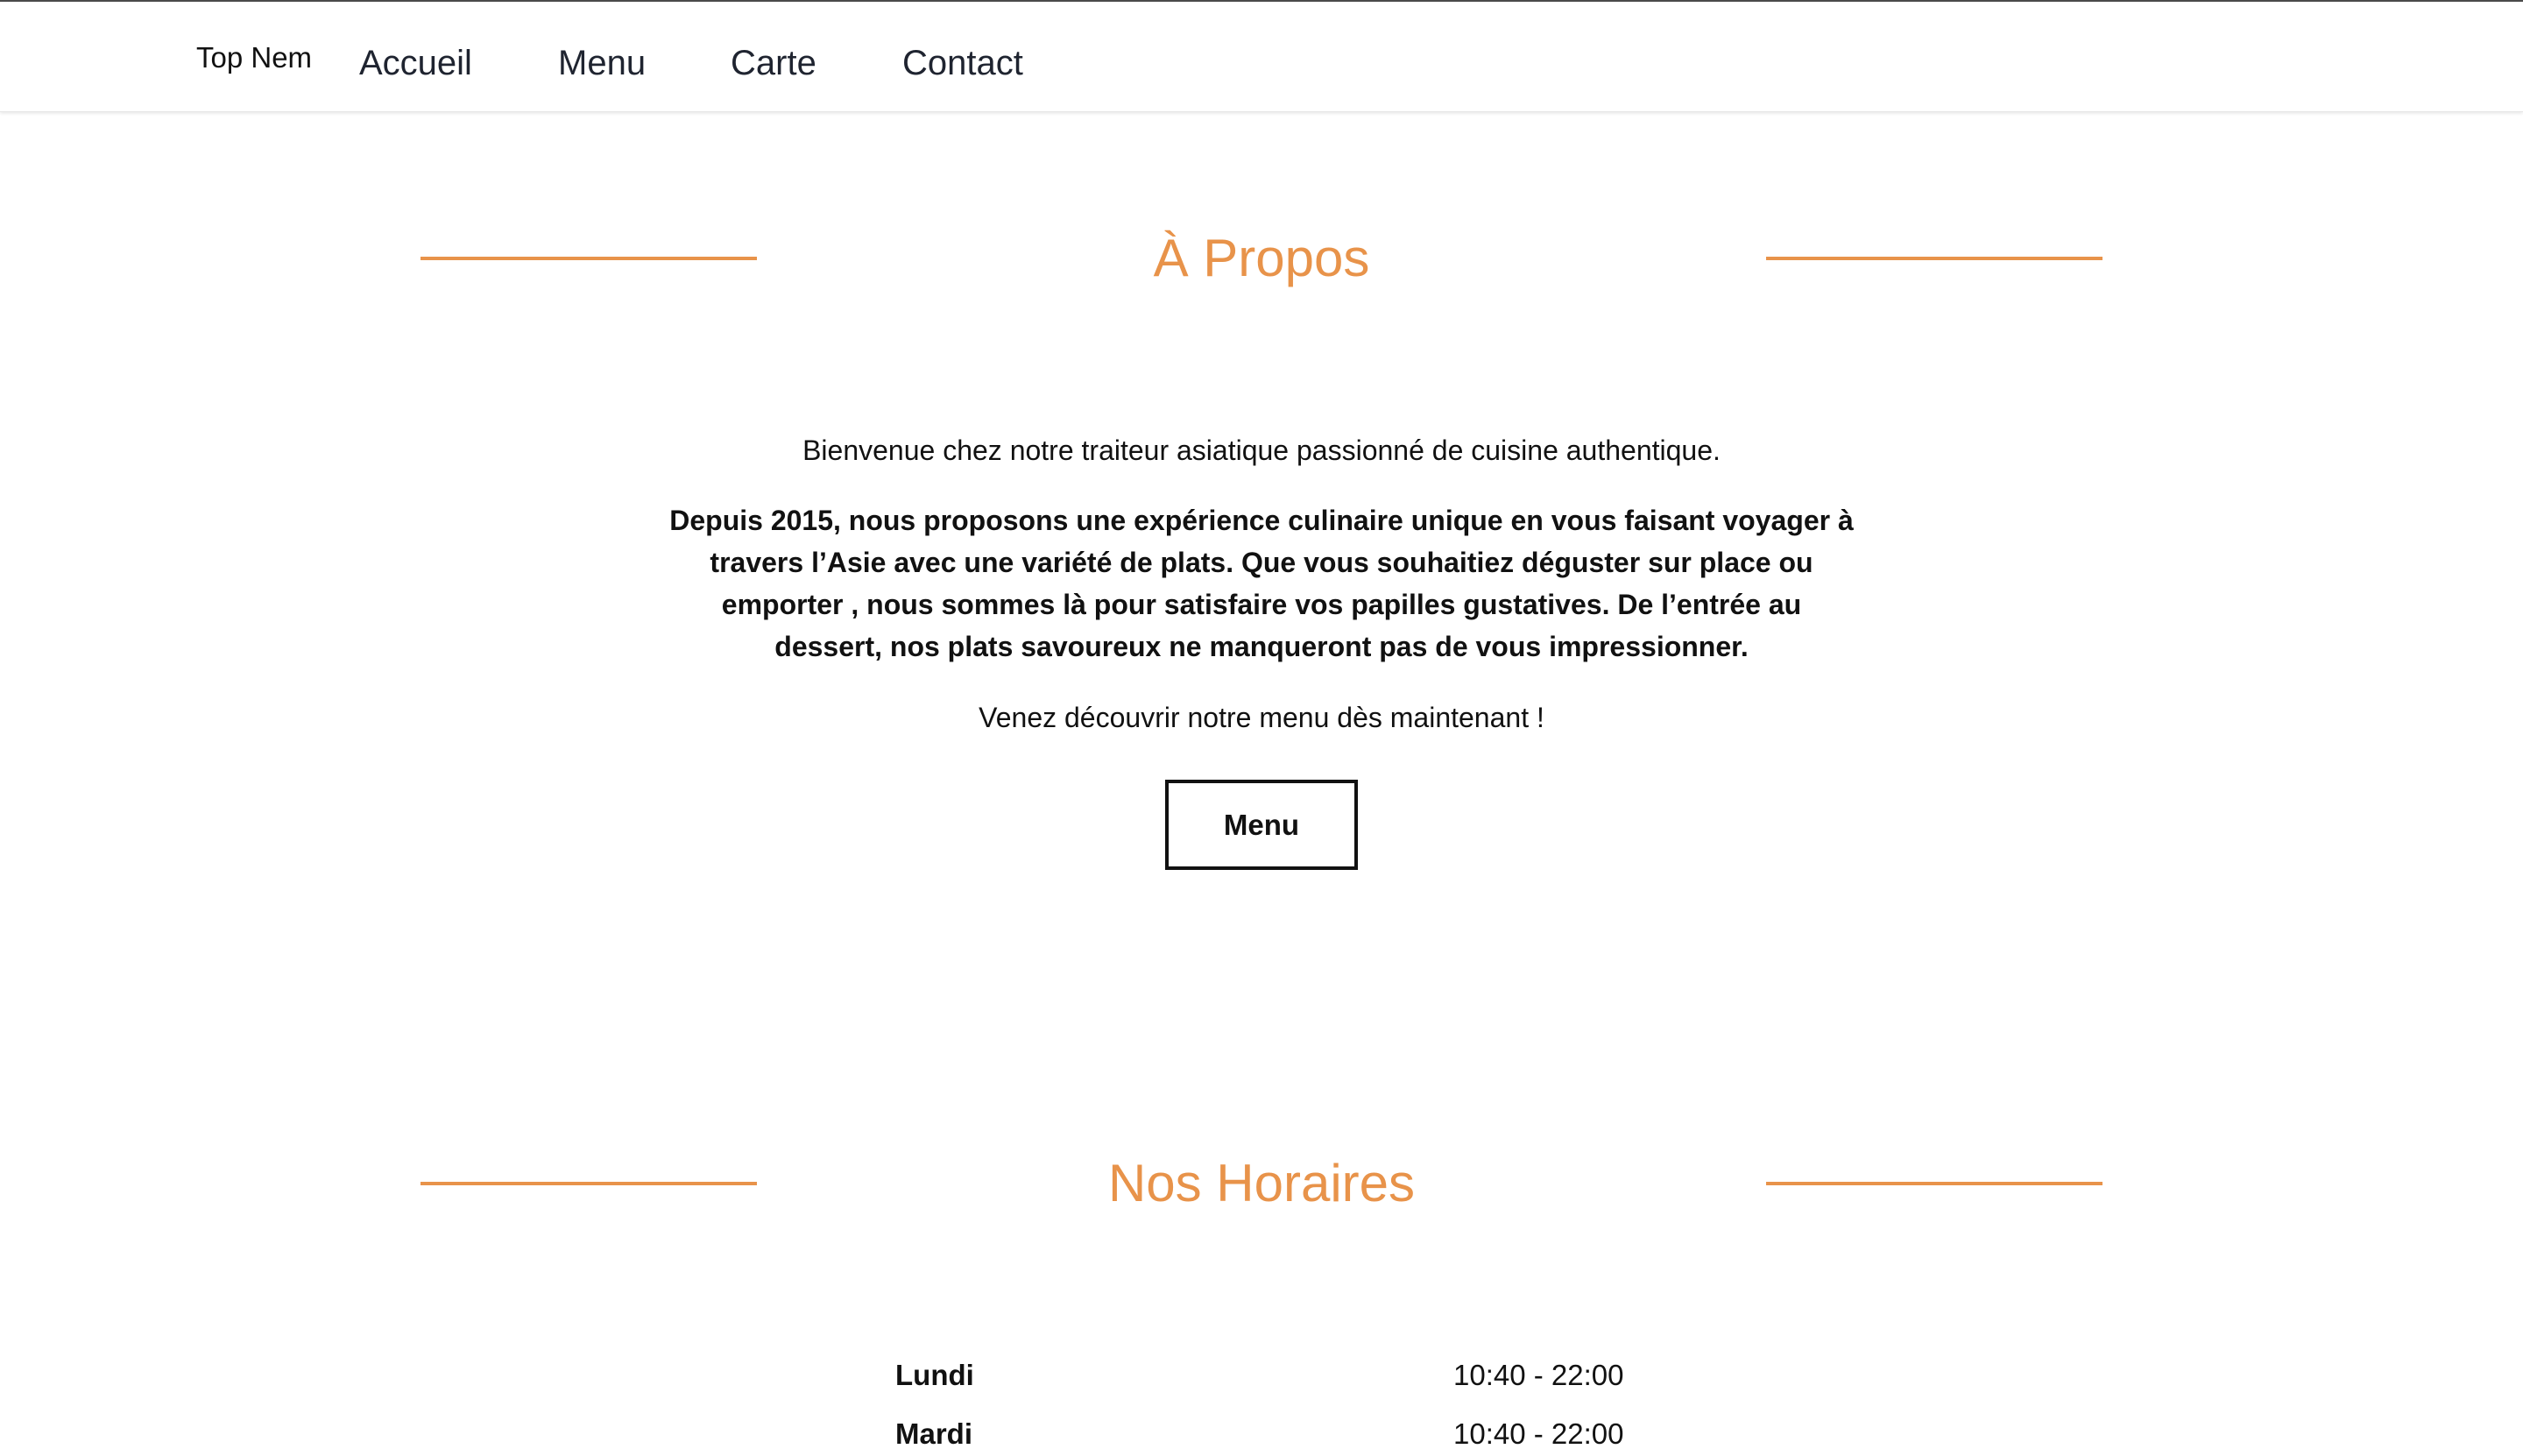 This screenshot has width=2523, height=1456. I want to click on about-title: À Propos, so click(1261, 258).